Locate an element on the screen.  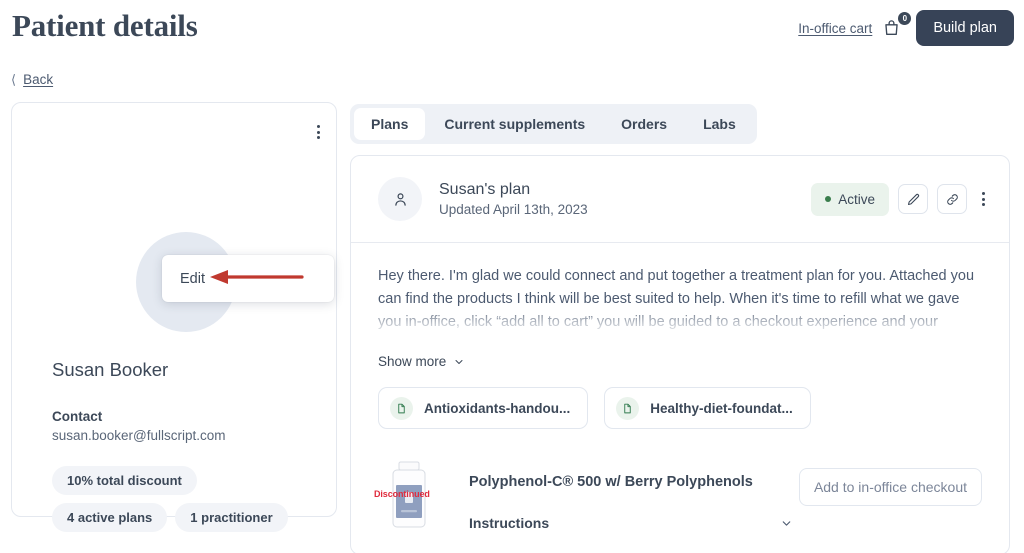
tab-orders: Orders is located at coordinates (644, 124).